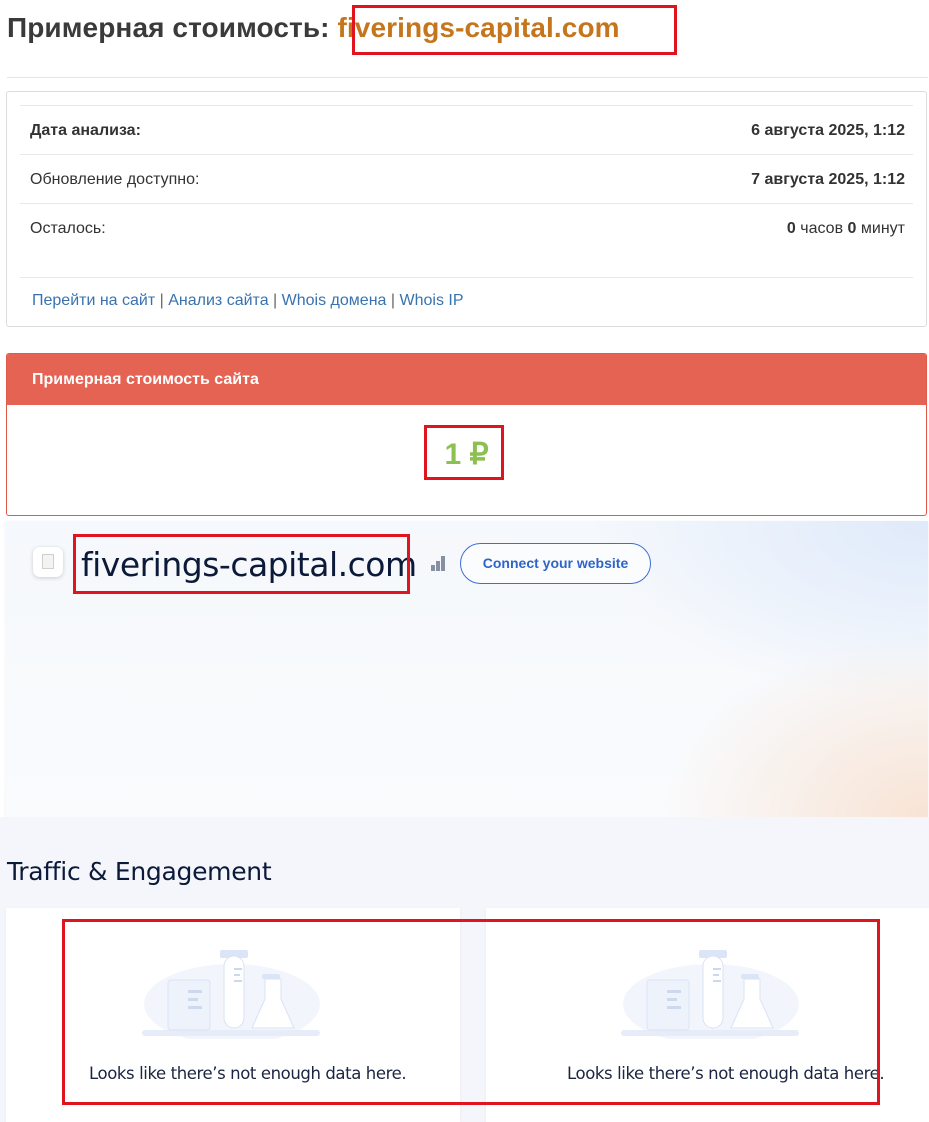 The height and width of the screenshot is (1122, 929). What do you see at coordinates (791, 228) in the screenshot?
I see `remaining-hours: 0` at bounding box center [791, 228].